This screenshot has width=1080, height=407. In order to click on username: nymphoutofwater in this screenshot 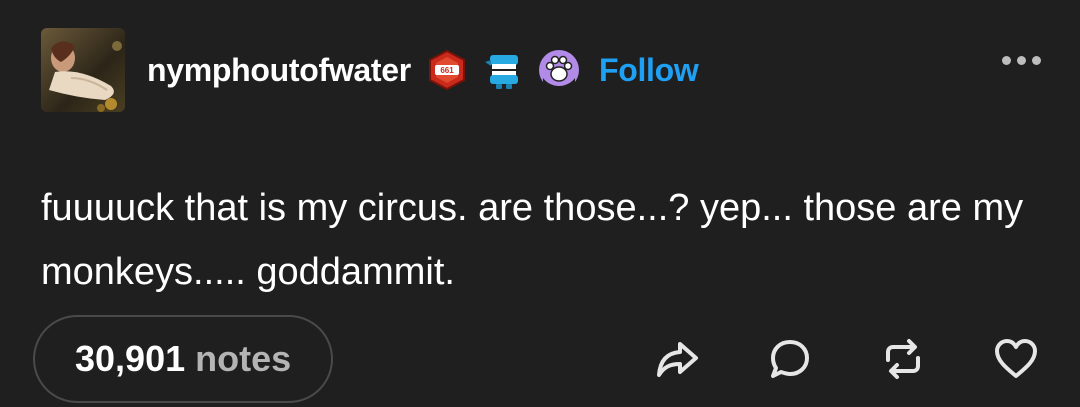, I will do `click(279, 70)`.